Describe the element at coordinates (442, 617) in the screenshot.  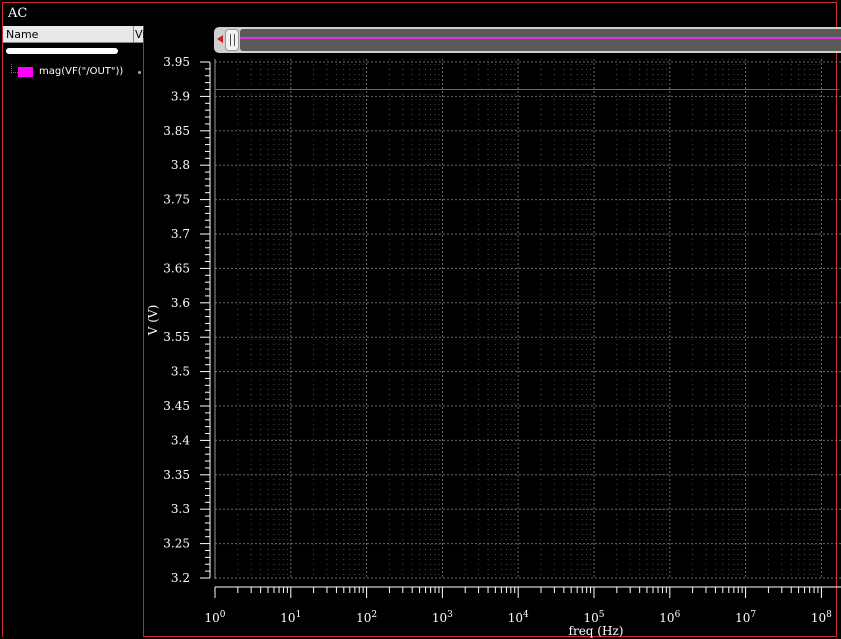
I see `x-tick-label: 103` at that location.